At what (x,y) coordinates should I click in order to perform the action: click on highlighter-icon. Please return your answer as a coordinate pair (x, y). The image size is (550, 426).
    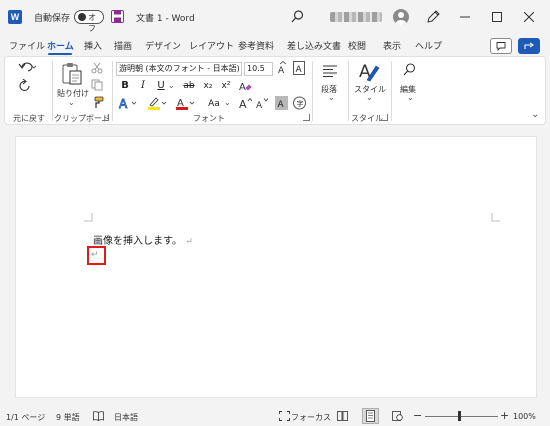
    Looking at the image, I should click on (158, 103).